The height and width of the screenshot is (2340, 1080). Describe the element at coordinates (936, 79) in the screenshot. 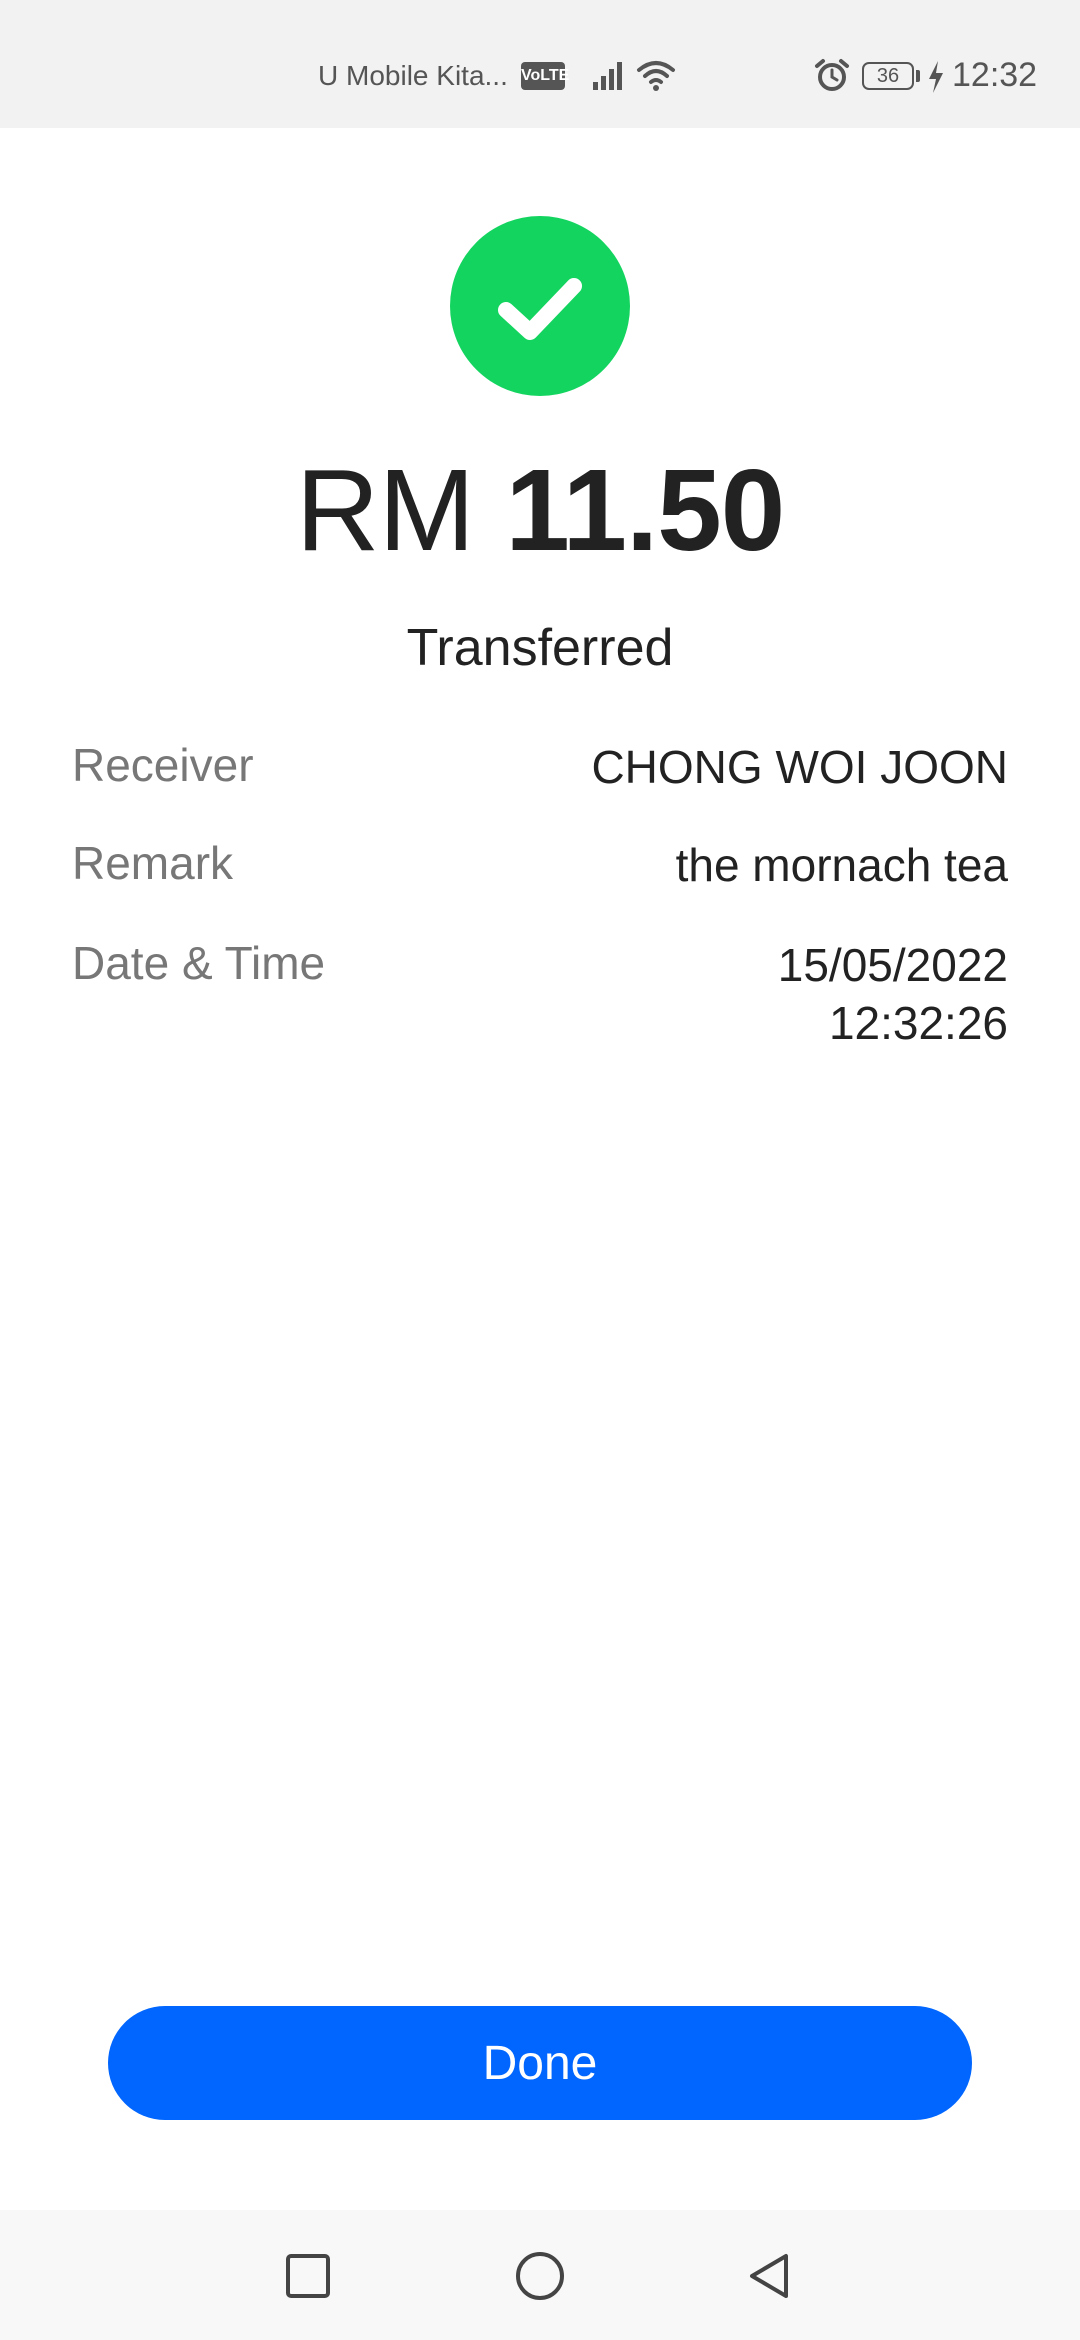

I see `charging-icon` at that location.